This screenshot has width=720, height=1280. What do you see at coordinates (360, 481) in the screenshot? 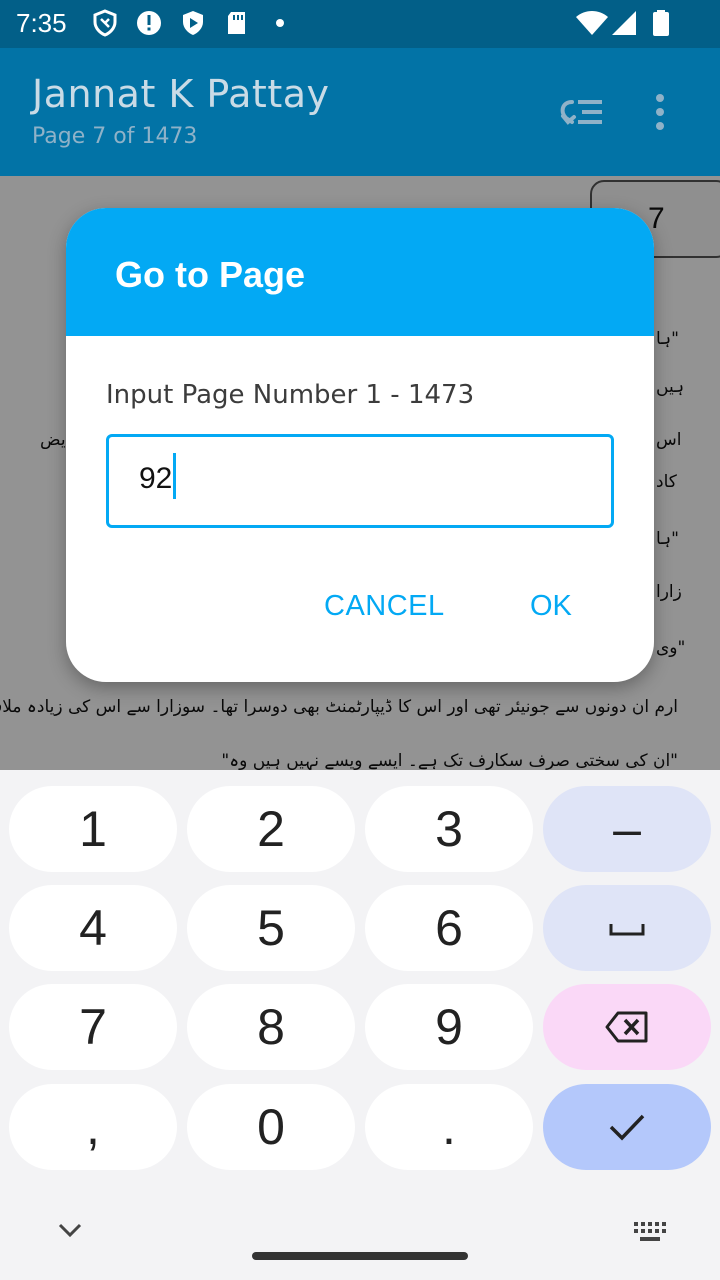
I see `page-number-input: 92` at bounding box center [360, 481].